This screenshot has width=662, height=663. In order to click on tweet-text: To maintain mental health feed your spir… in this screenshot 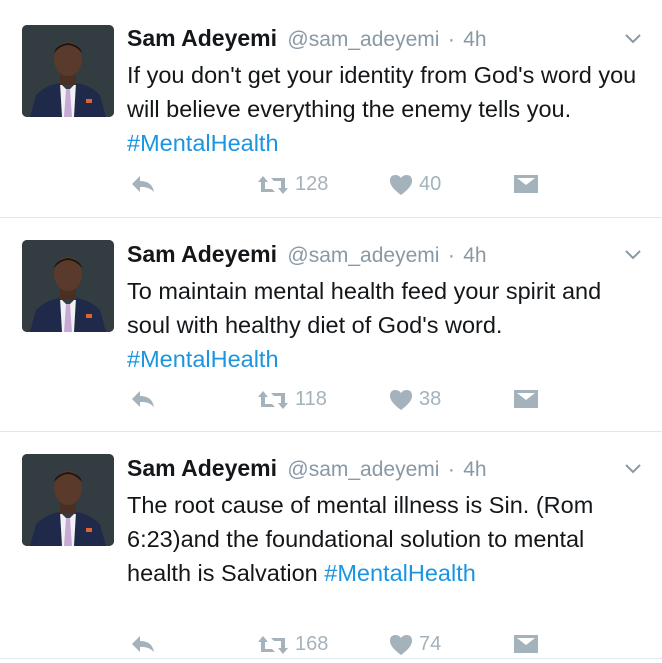, I will do `click(384, 325)`.